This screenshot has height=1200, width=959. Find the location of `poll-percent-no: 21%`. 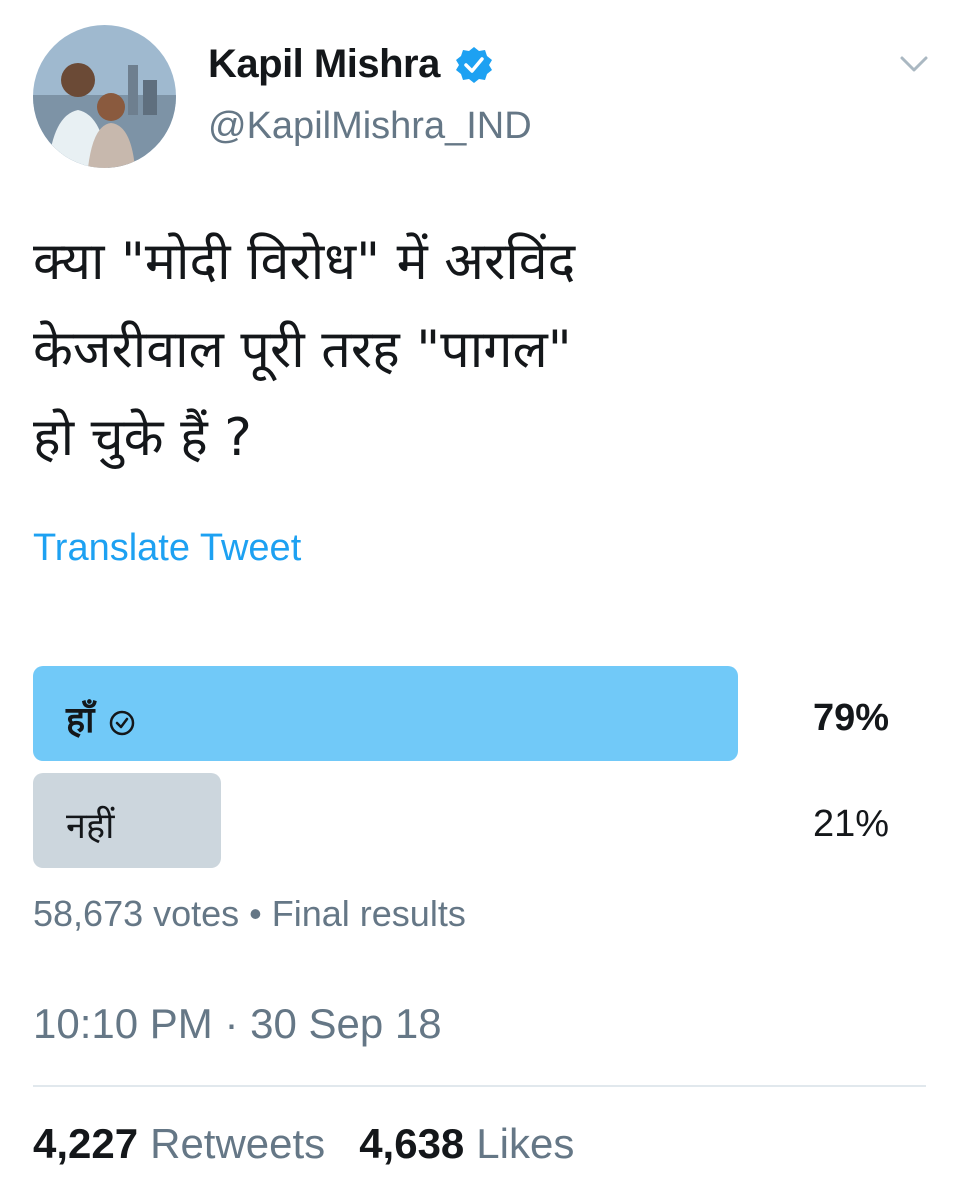

poll-percent-no: 21% is located at coordinates (850, 824).